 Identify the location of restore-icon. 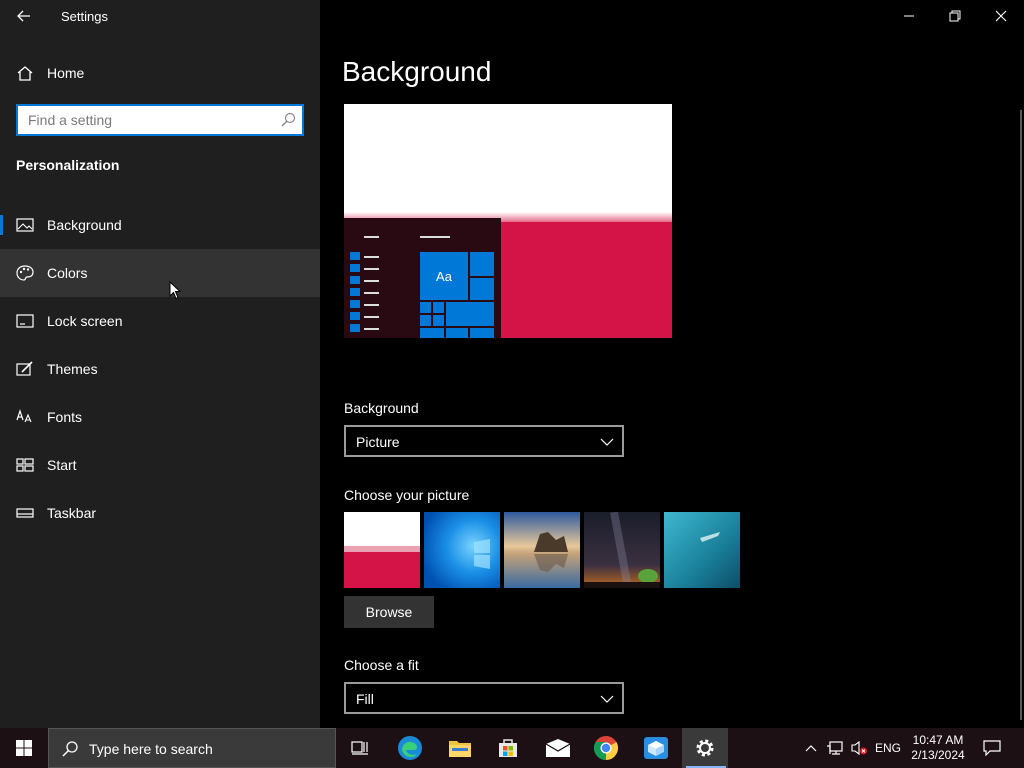
(955, 16).